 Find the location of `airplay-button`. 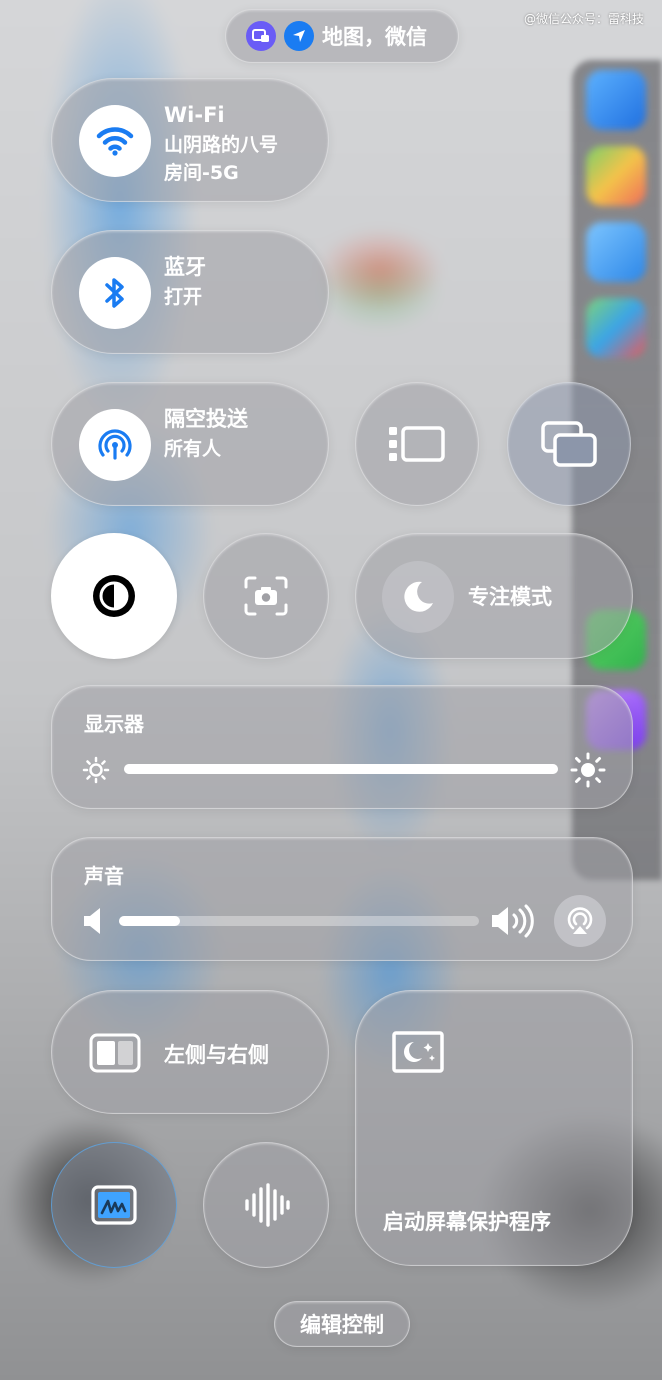

airplay-button is located at coordinates (580, 921).